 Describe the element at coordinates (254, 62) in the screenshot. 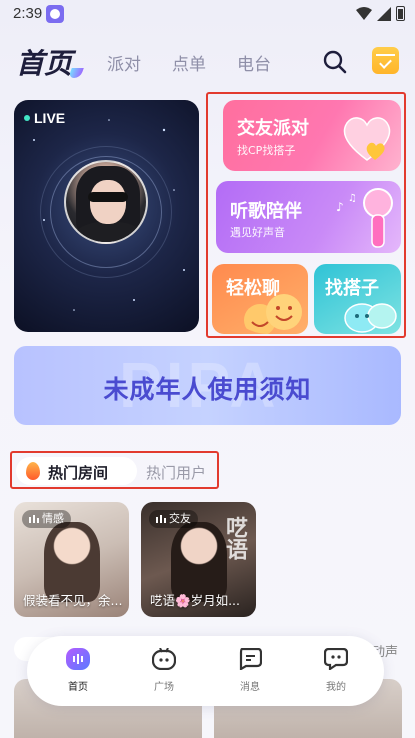

I see `tab-radio: 电台` at that location.